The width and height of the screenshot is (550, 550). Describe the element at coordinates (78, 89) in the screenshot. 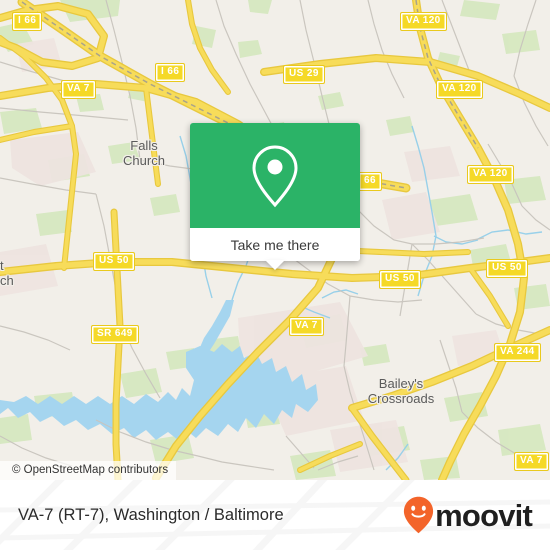

I see `shield-va-7-northwest: VA 7` at that location.